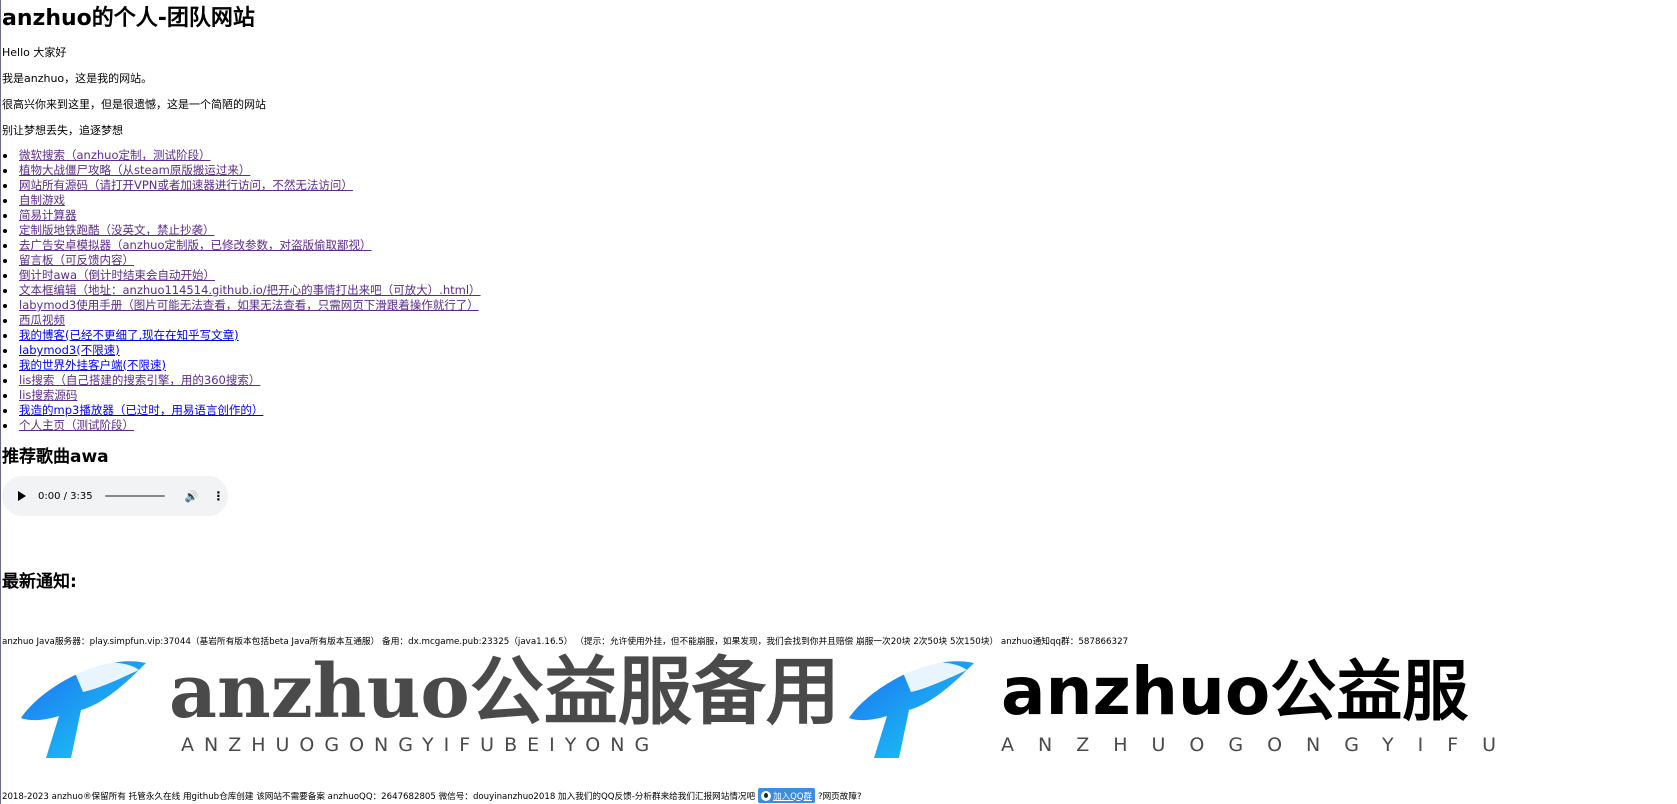  I want to click on list-item: lis搜索（自己搭建的搜索引擎，用的360搜索）, so click(241, 380).